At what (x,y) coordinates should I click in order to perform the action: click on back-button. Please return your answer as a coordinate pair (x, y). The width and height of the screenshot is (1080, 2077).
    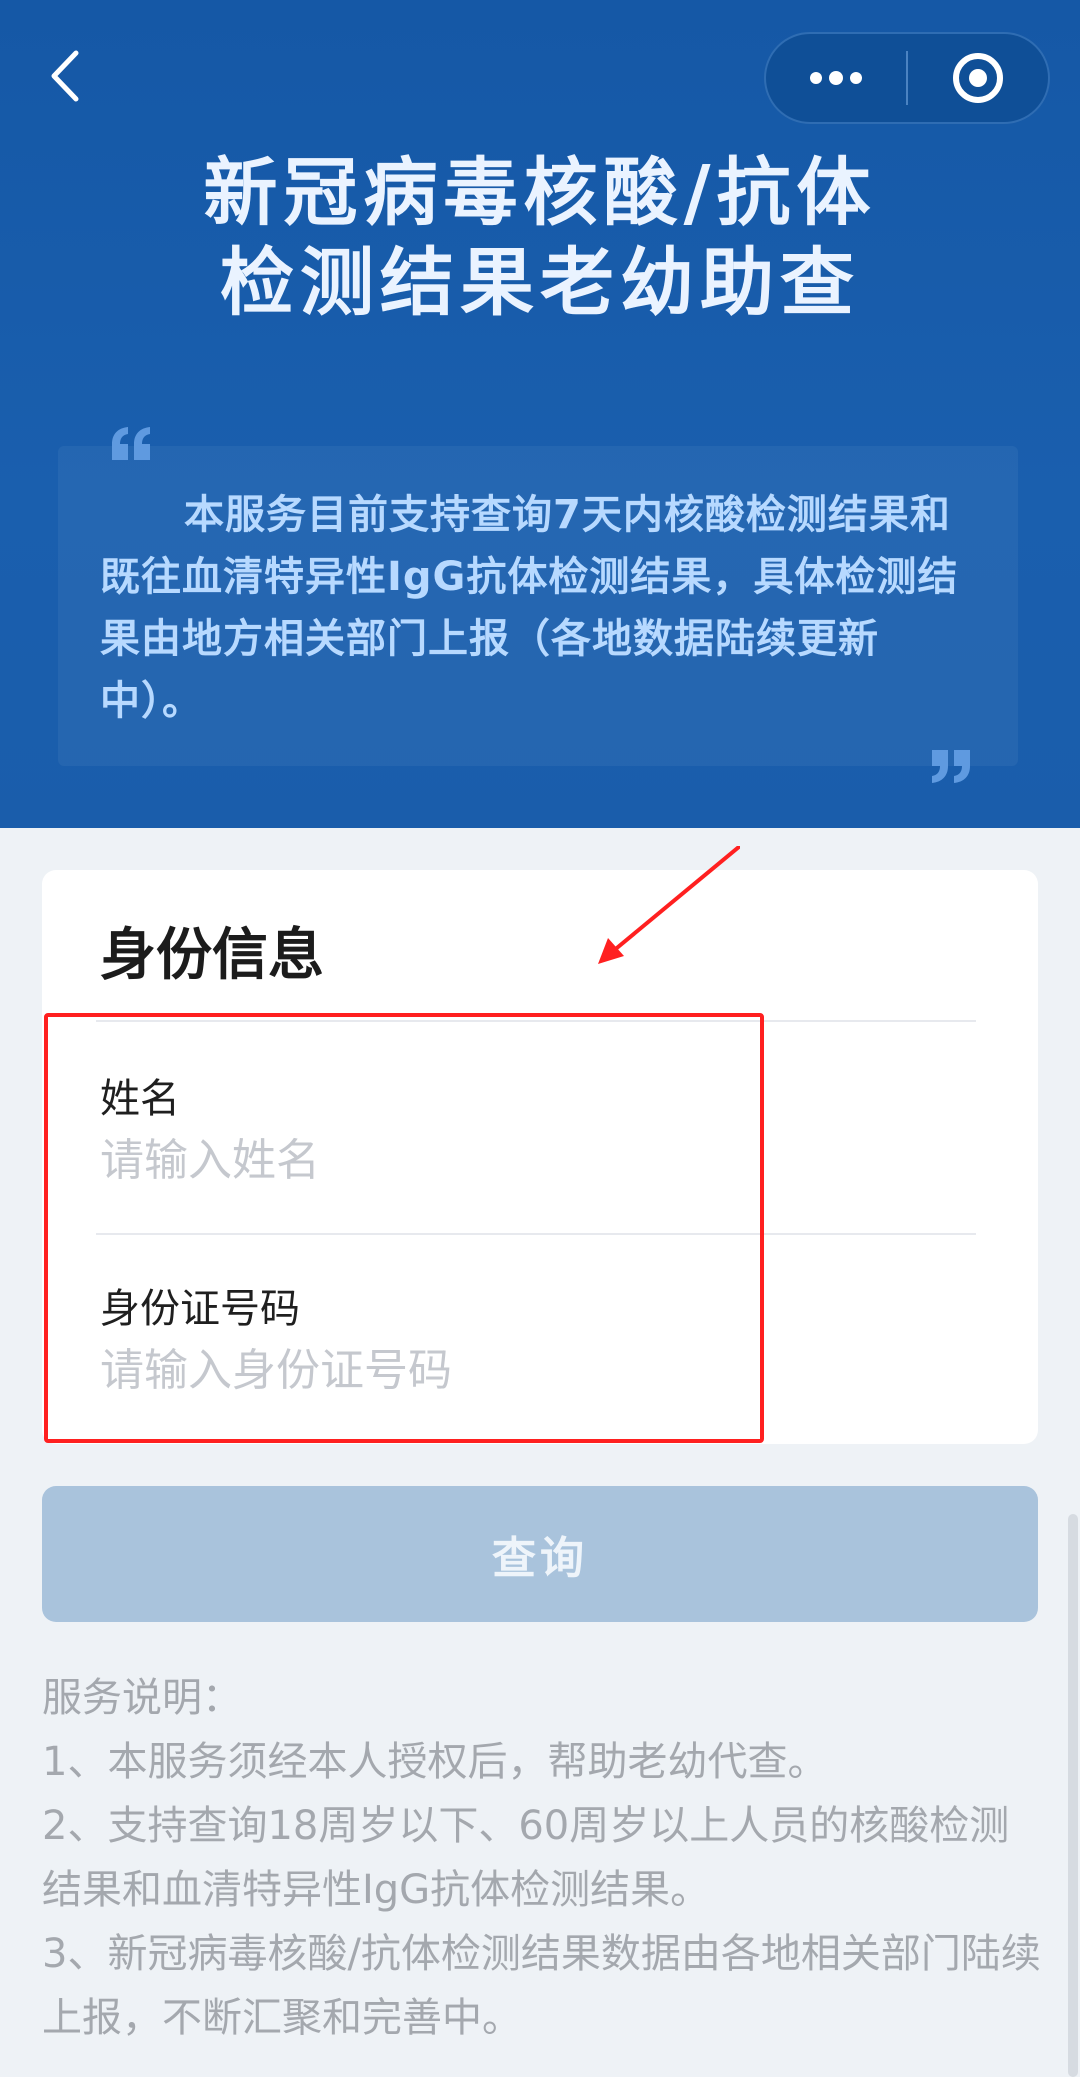
    Looking at the image, I should click on (65, 76).